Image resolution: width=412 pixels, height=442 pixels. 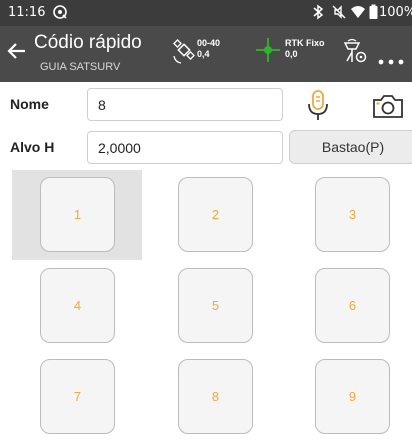 I want to click on code-key-2: 2, so click(x=215, y=214).